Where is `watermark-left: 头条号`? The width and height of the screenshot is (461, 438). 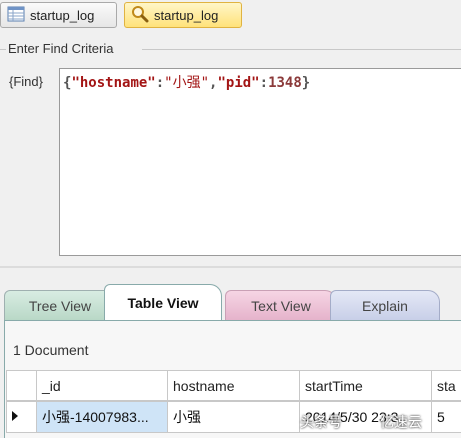
watermark-left: 头条号 is located at coordinates (321, 422).